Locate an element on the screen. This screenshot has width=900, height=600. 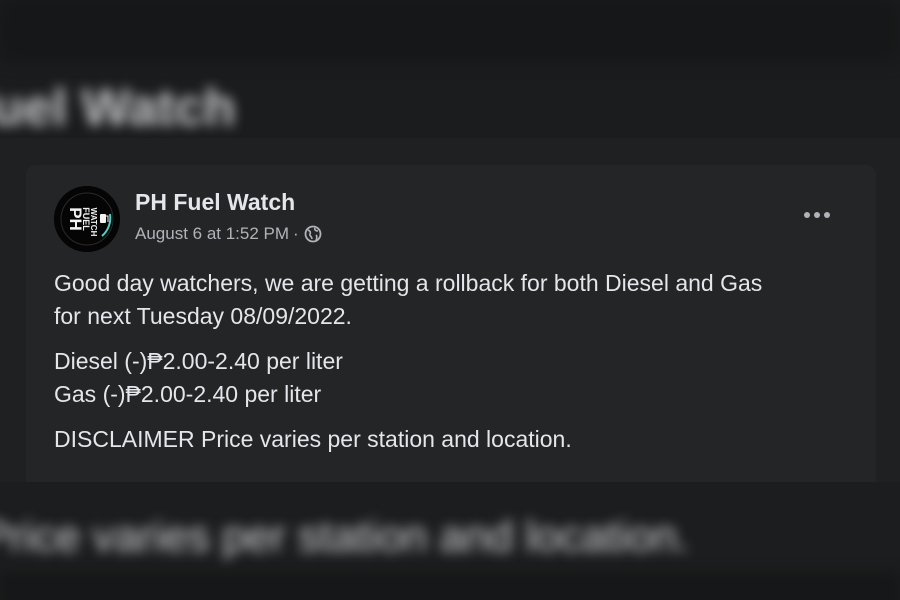
diesel-price-line: Diesel (-)₱2.00-2.40 per liter is located at coordinates (198, 361).